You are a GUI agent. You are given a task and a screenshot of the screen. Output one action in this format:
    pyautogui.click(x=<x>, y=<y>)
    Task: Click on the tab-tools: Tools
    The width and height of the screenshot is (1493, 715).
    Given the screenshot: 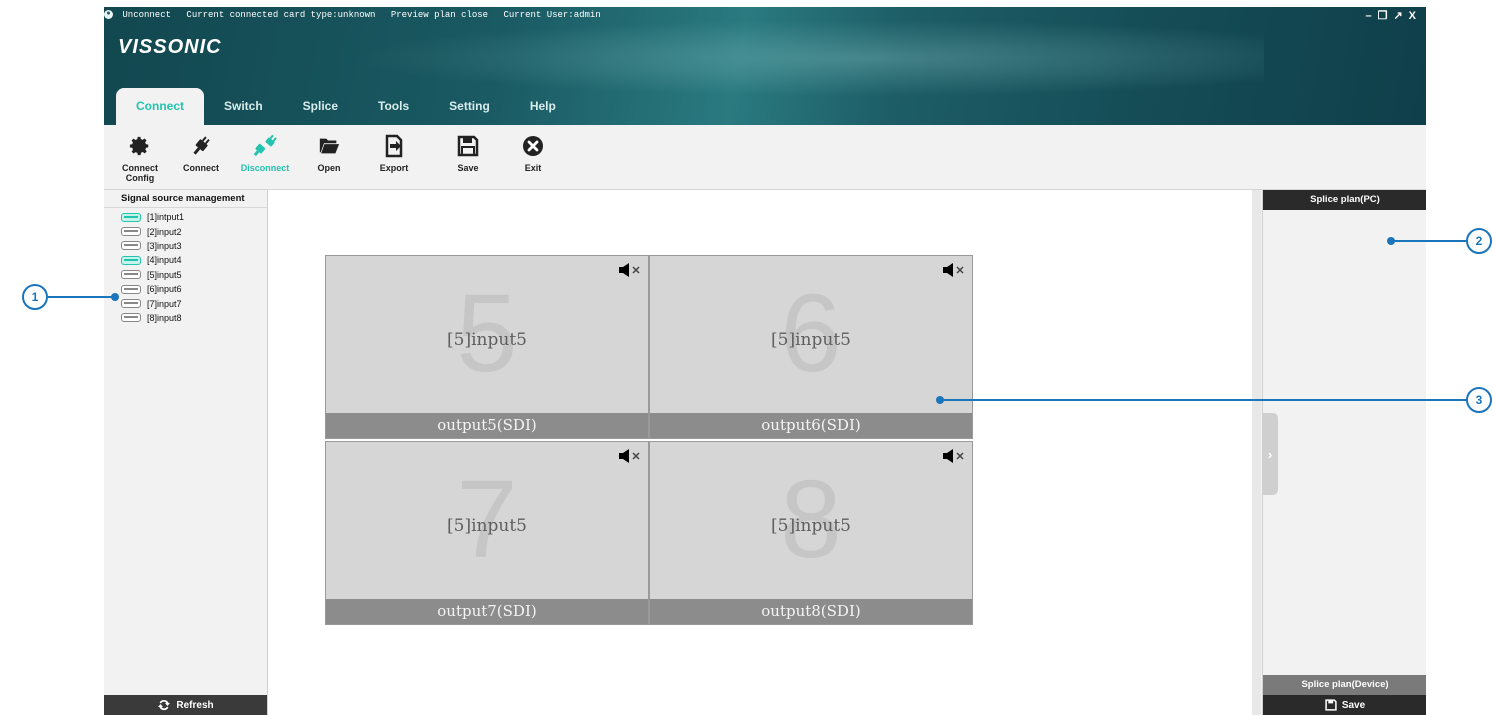 What is the action you would take?
    pyautogui.click(x=393, y=106)
    